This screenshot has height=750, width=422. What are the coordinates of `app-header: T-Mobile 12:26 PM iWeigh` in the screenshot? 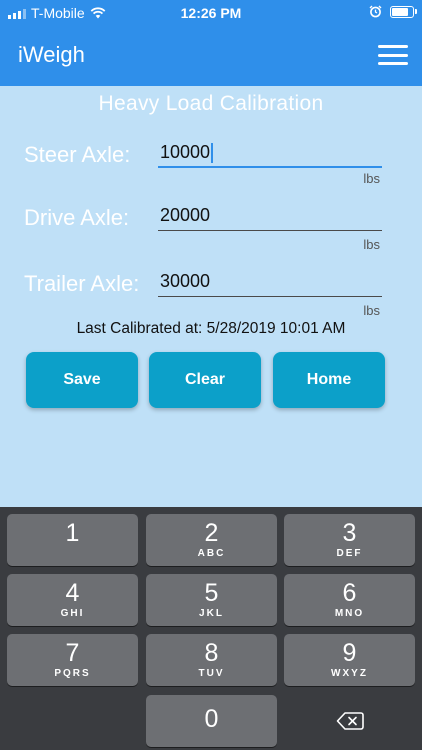 It's located at (211, 43).